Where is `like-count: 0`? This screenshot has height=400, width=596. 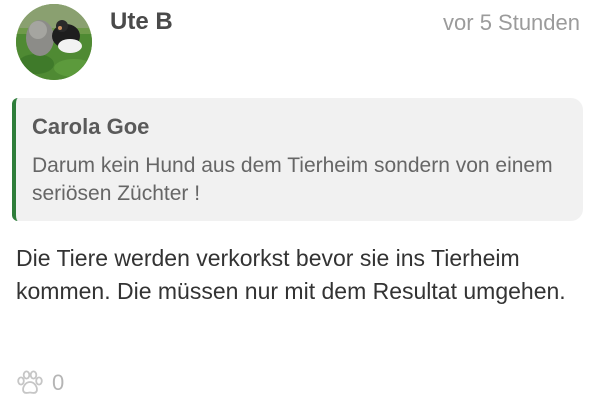
like-count: 0 is located at coordinates (58, 382).